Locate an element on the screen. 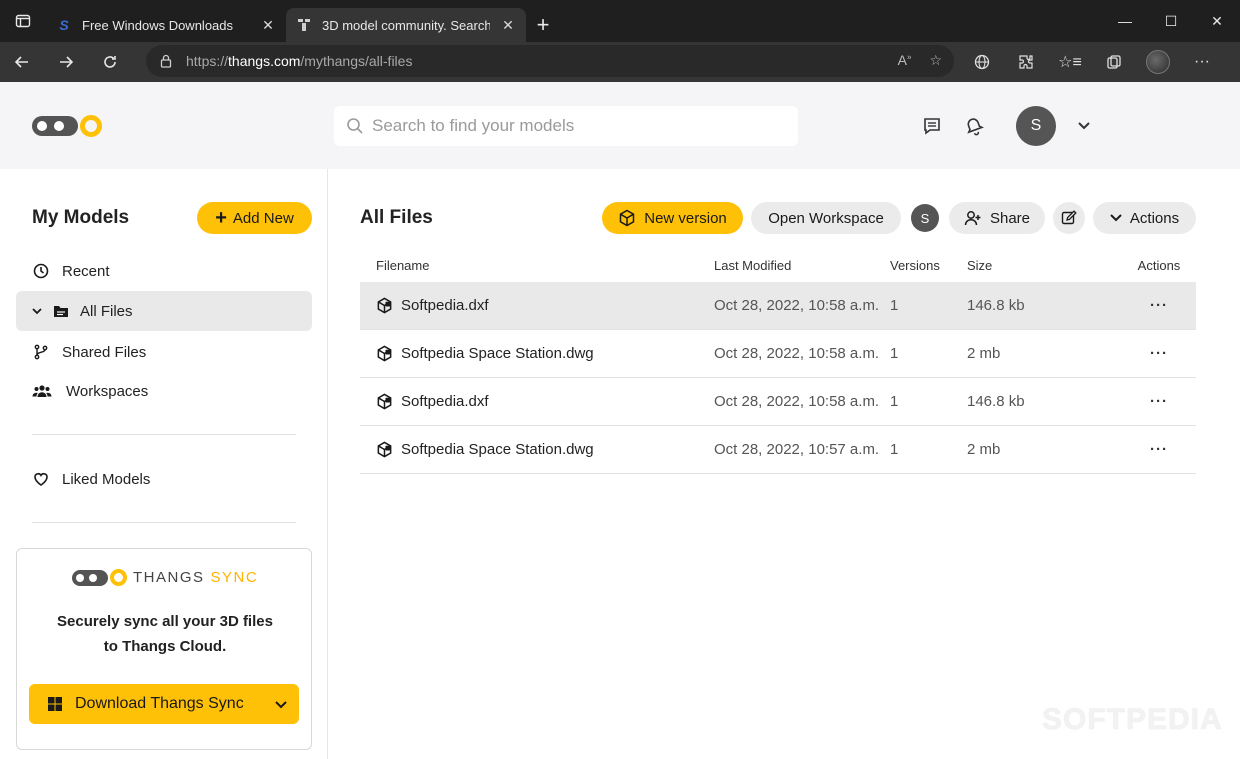 Image resolution: width=1240 pixels, height=759 pixels. favorite-add-icon: ☆ is located at coordinates (935, 60).